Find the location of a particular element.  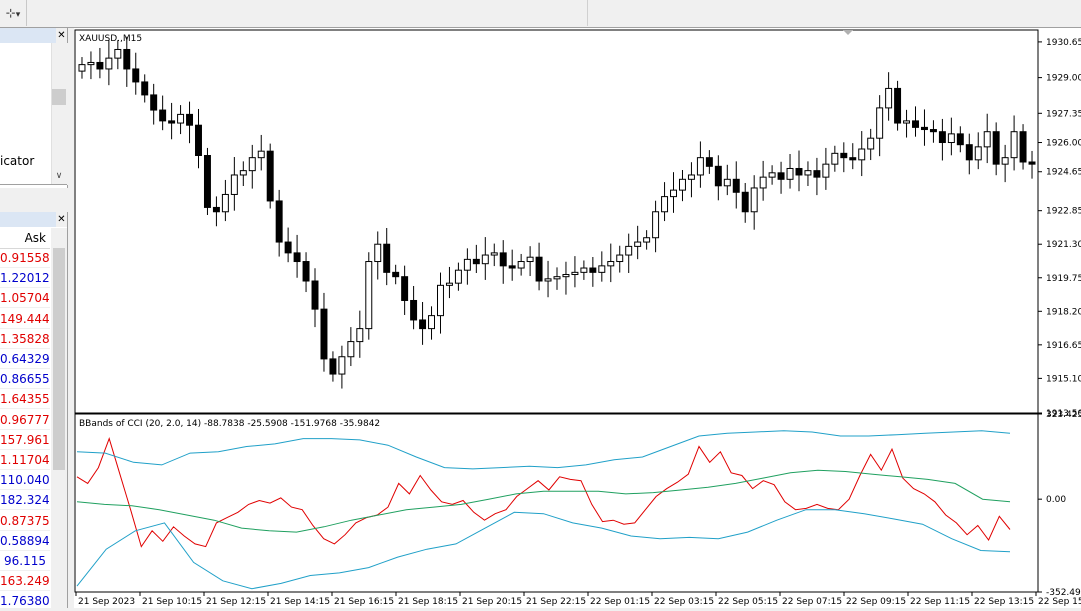

ask-price-cell: 163.249 is located at coordinates (25, 582).